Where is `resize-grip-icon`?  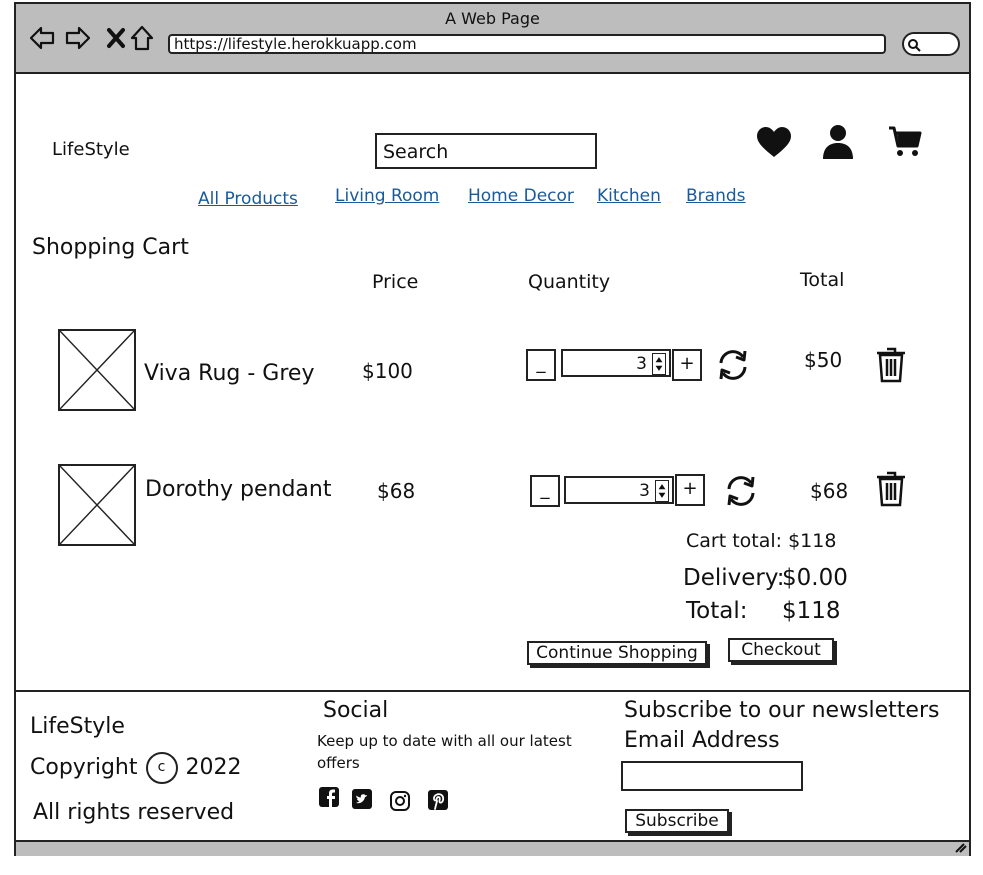 resize-grip-icon is located at coordinates (959, 847).